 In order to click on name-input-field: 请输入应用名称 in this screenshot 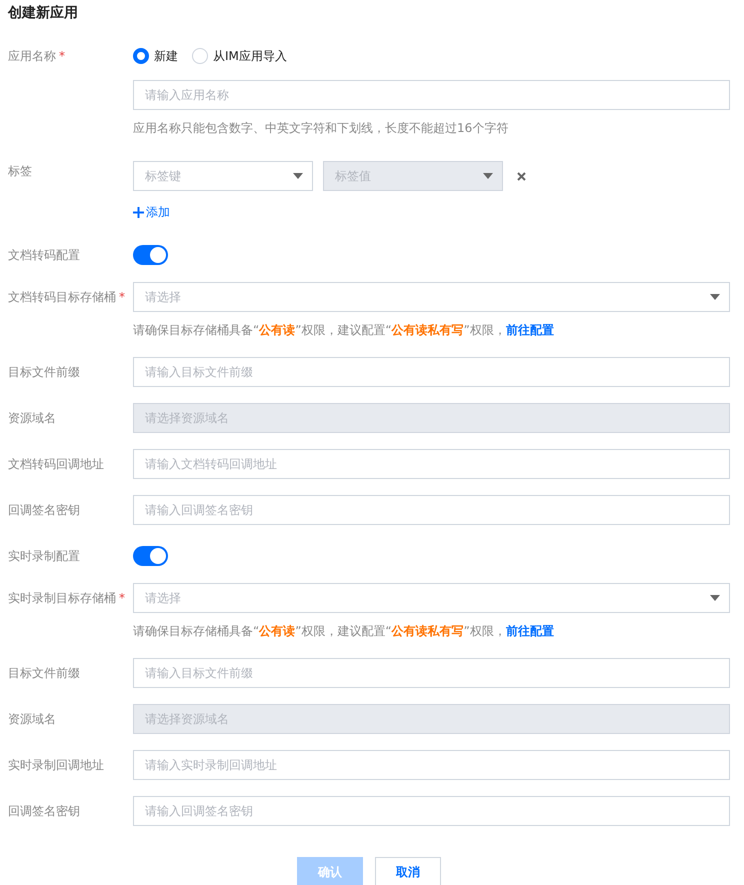, I will do `click(431, 95)`.